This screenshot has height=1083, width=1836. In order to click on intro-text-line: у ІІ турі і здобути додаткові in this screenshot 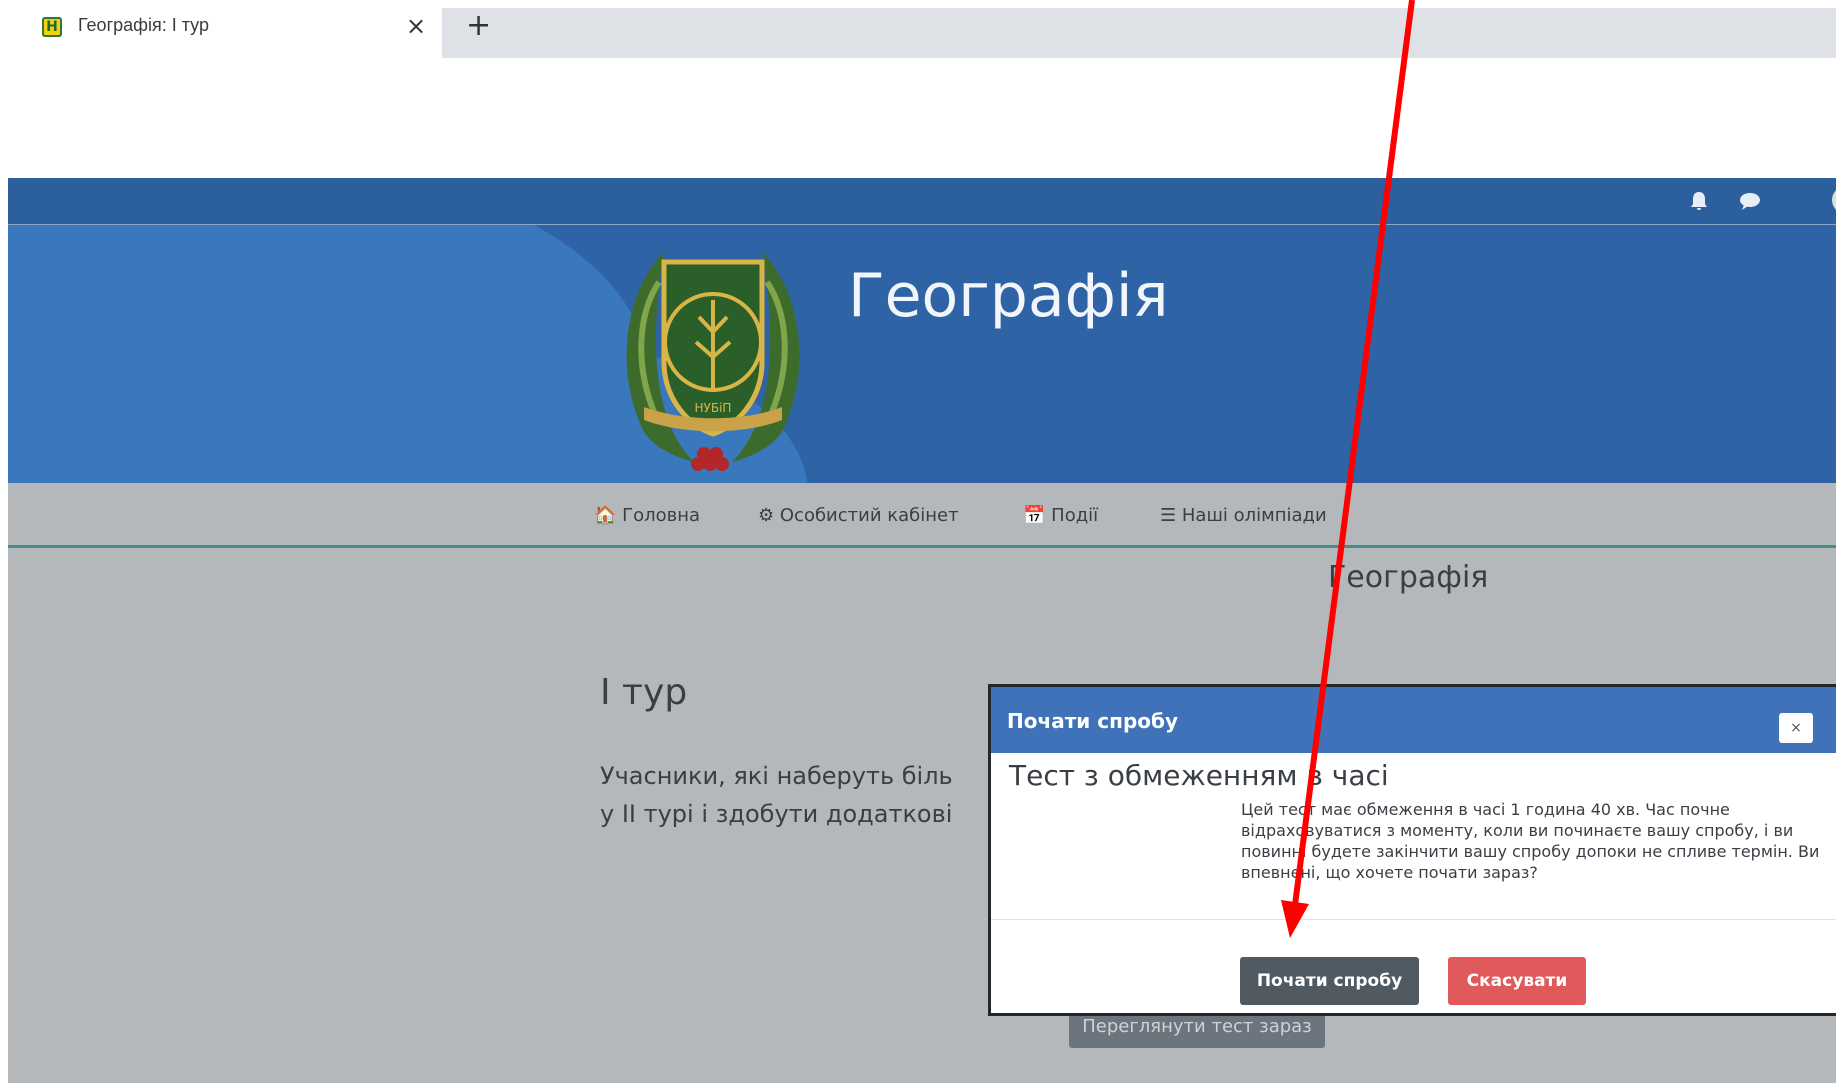, I will do `click(776, 814)`.